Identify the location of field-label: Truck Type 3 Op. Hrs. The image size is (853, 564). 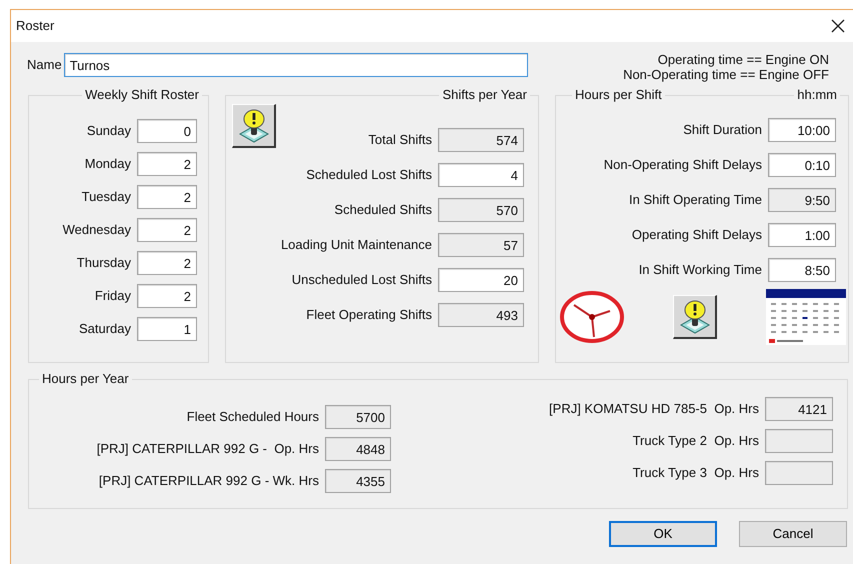
(695, 473).